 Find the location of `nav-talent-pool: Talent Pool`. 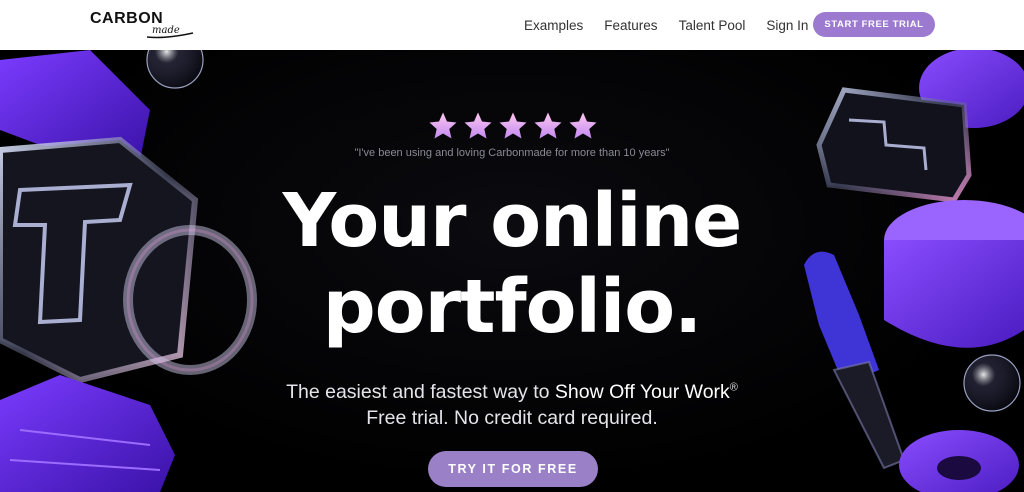

nav-talent-pool: Talent Pool is located at coordinates (712, 25).